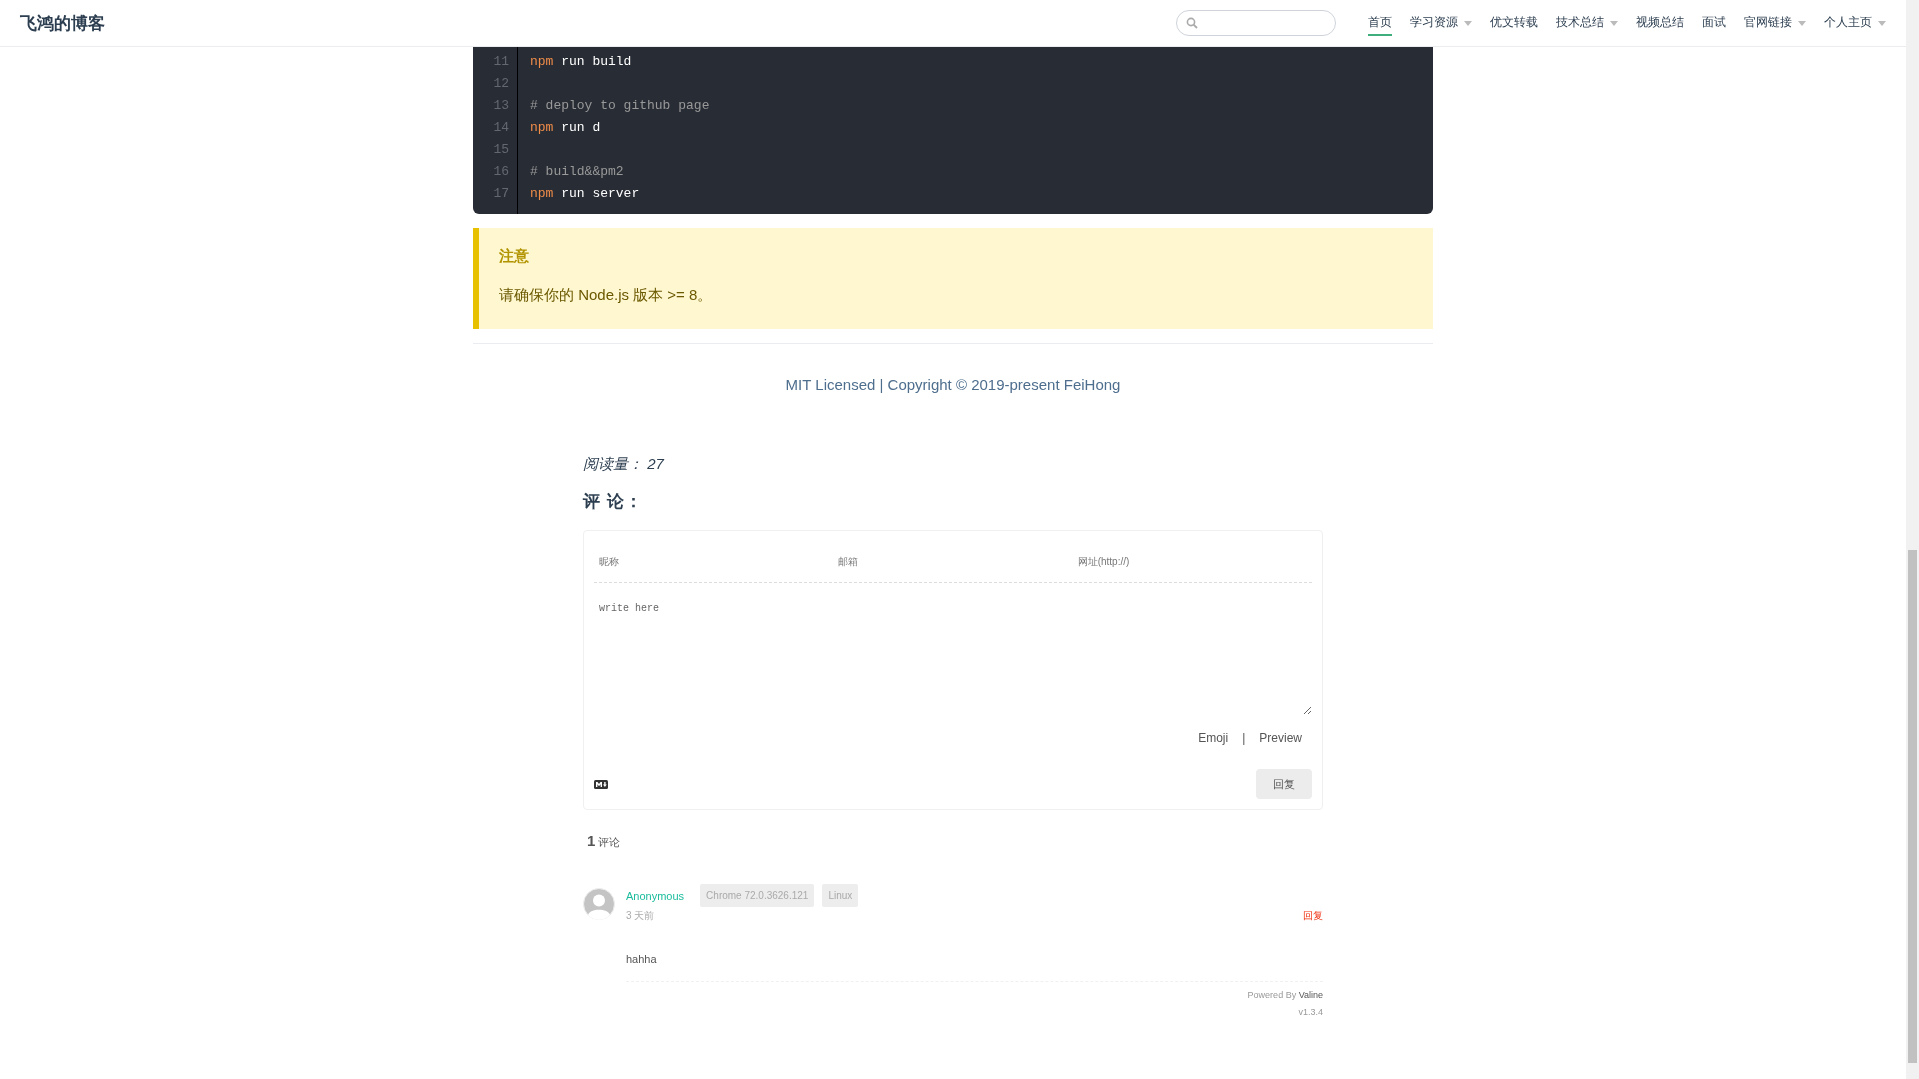  I want to click on footer-text: MIT Licensed | Copyright © 2019-present FeiHong, so click(953, 399).